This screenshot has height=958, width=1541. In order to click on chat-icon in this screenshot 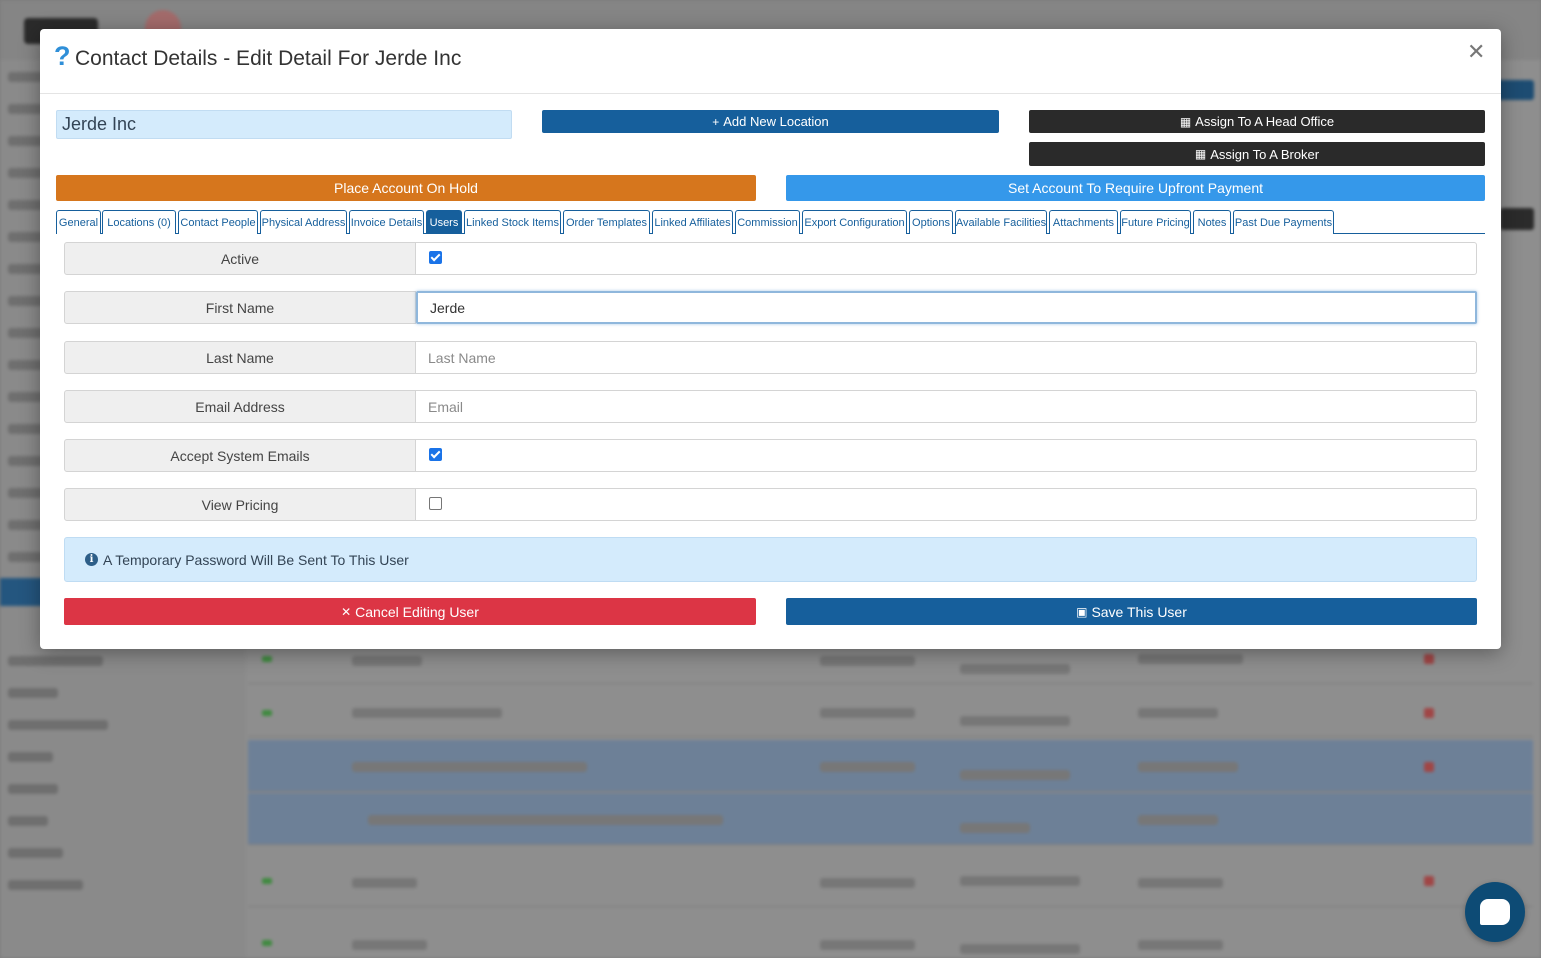, I will do `click(1495, 912)`.